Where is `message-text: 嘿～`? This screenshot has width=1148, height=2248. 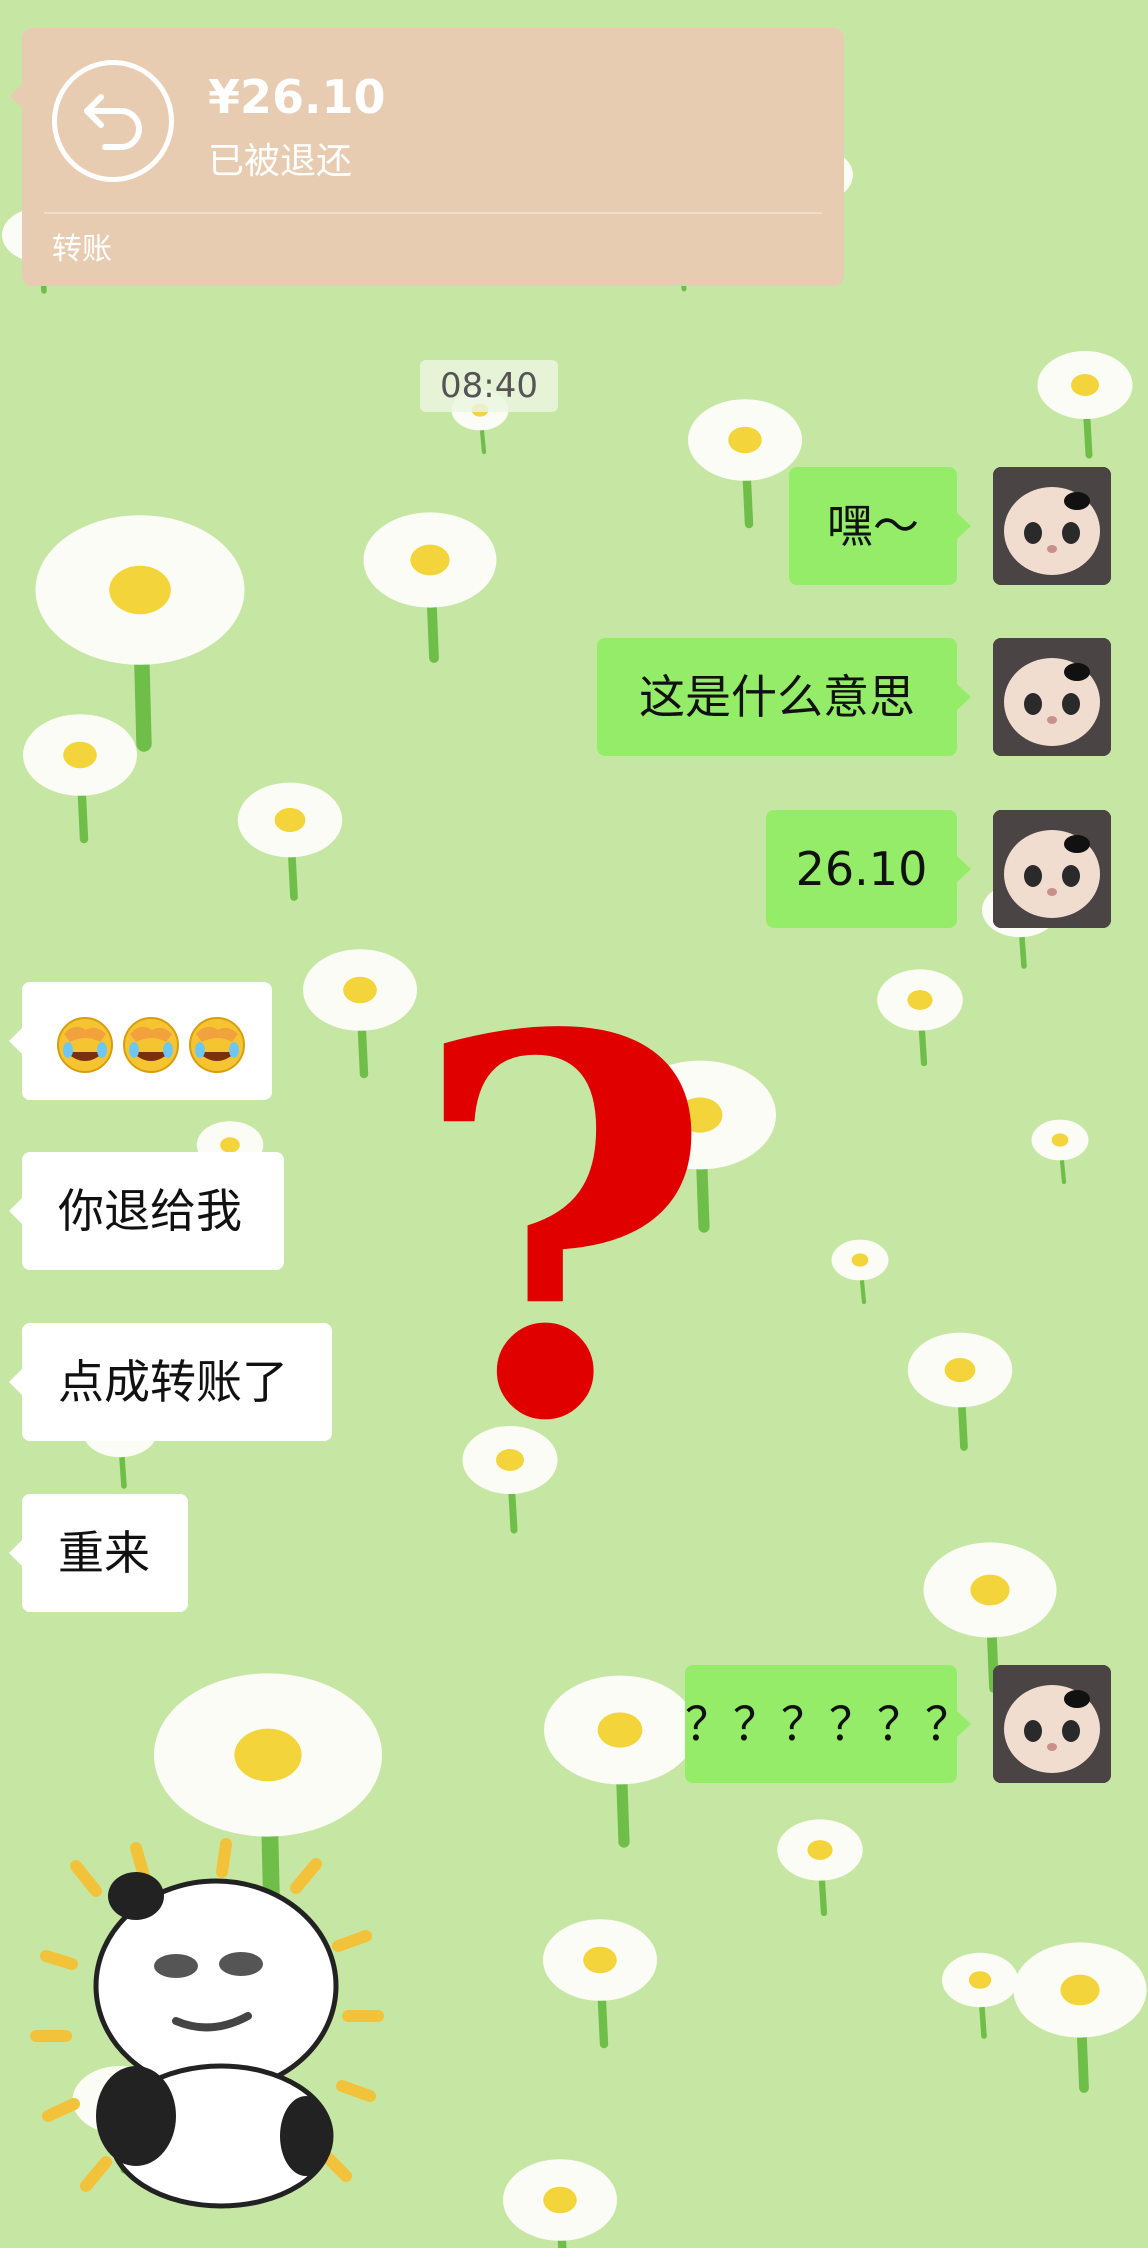
message-text: 嘿～ is located at coordinates (873, 526).